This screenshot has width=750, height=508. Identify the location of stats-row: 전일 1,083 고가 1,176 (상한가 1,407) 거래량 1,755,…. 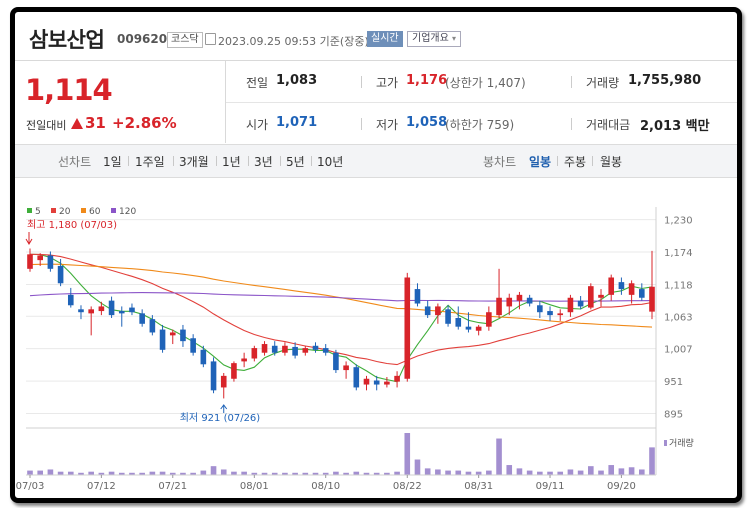
(481, 82).